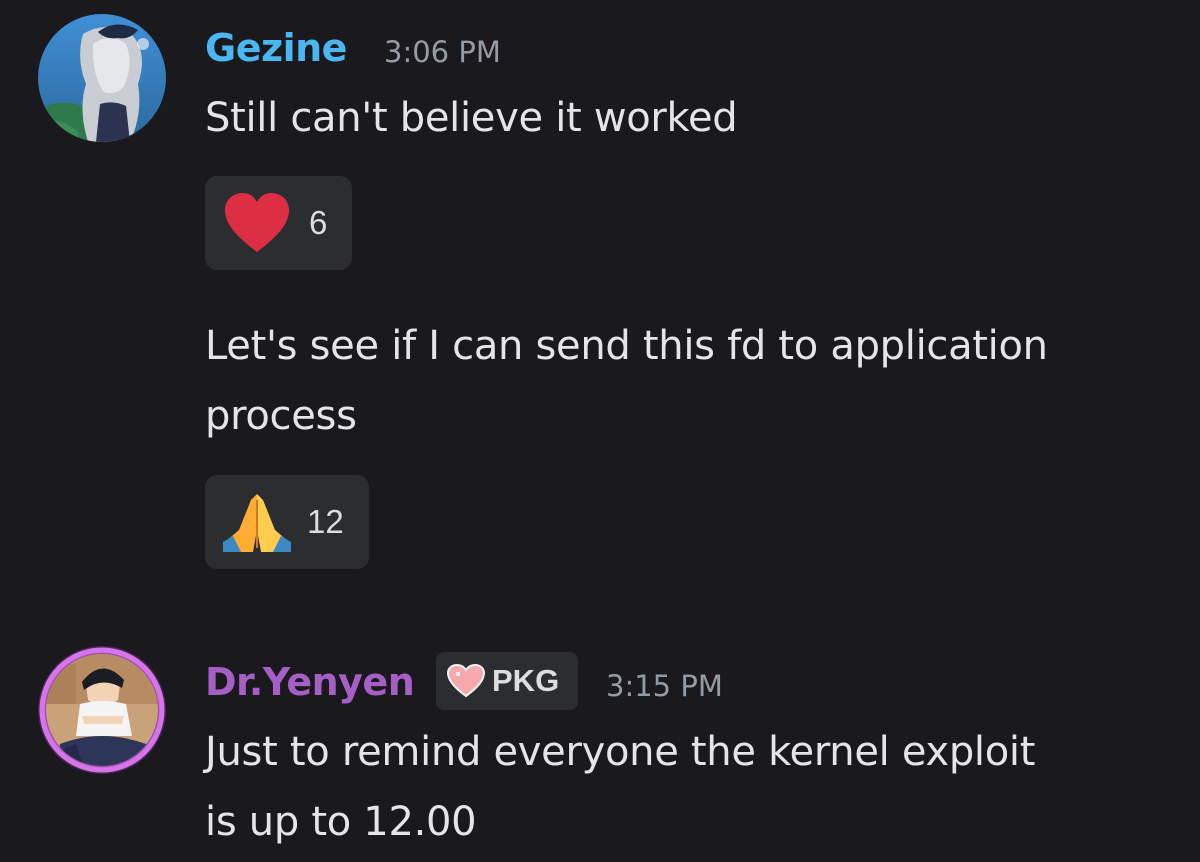  I want to click on heart-icon, so click(257, 222).